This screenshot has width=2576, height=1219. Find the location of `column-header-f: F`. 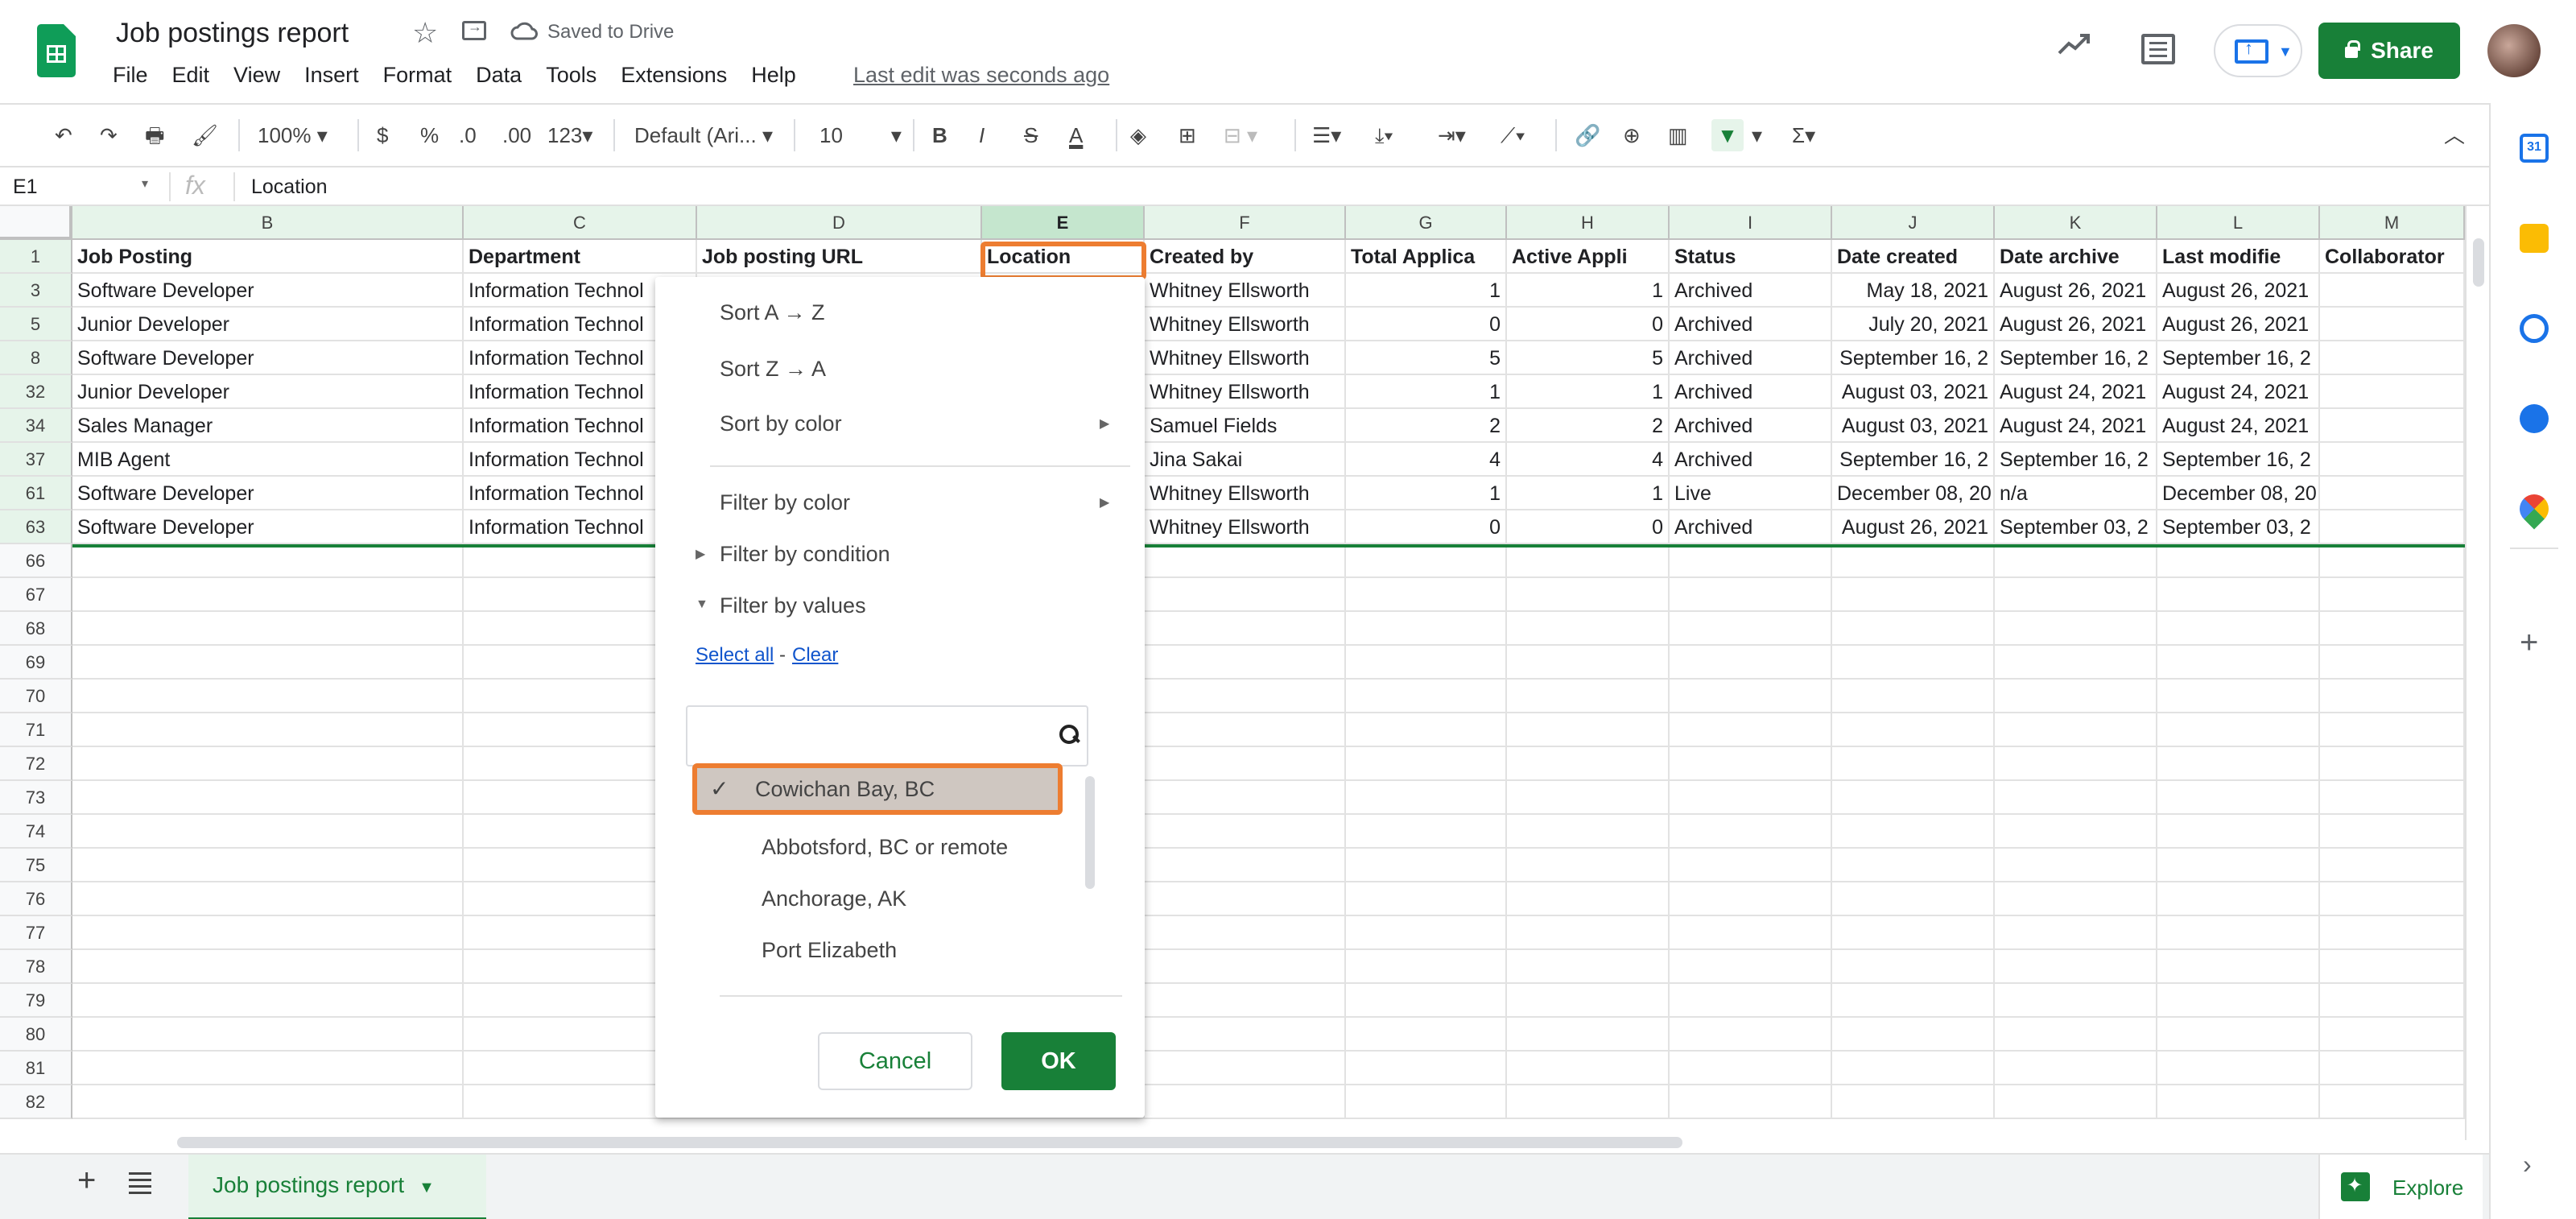

column-header-f: F is located at coordinates (1245, 223).